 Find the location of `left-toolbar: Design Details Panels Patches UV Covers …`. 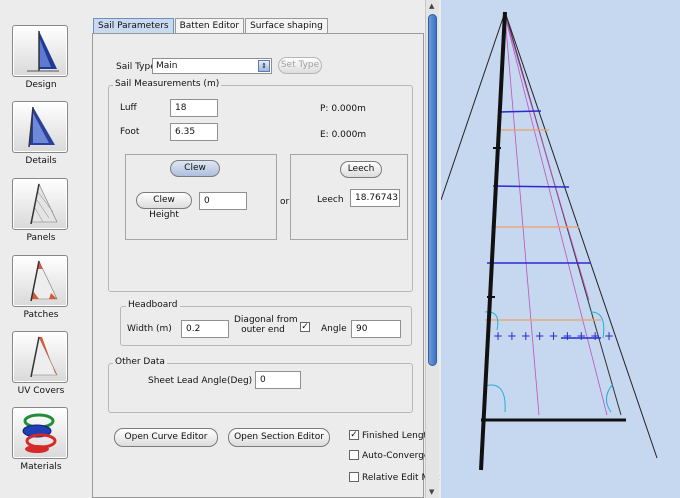

left-toolbar: Design Details Panels Patches UV Covers … is located at coordinates (44, 249).